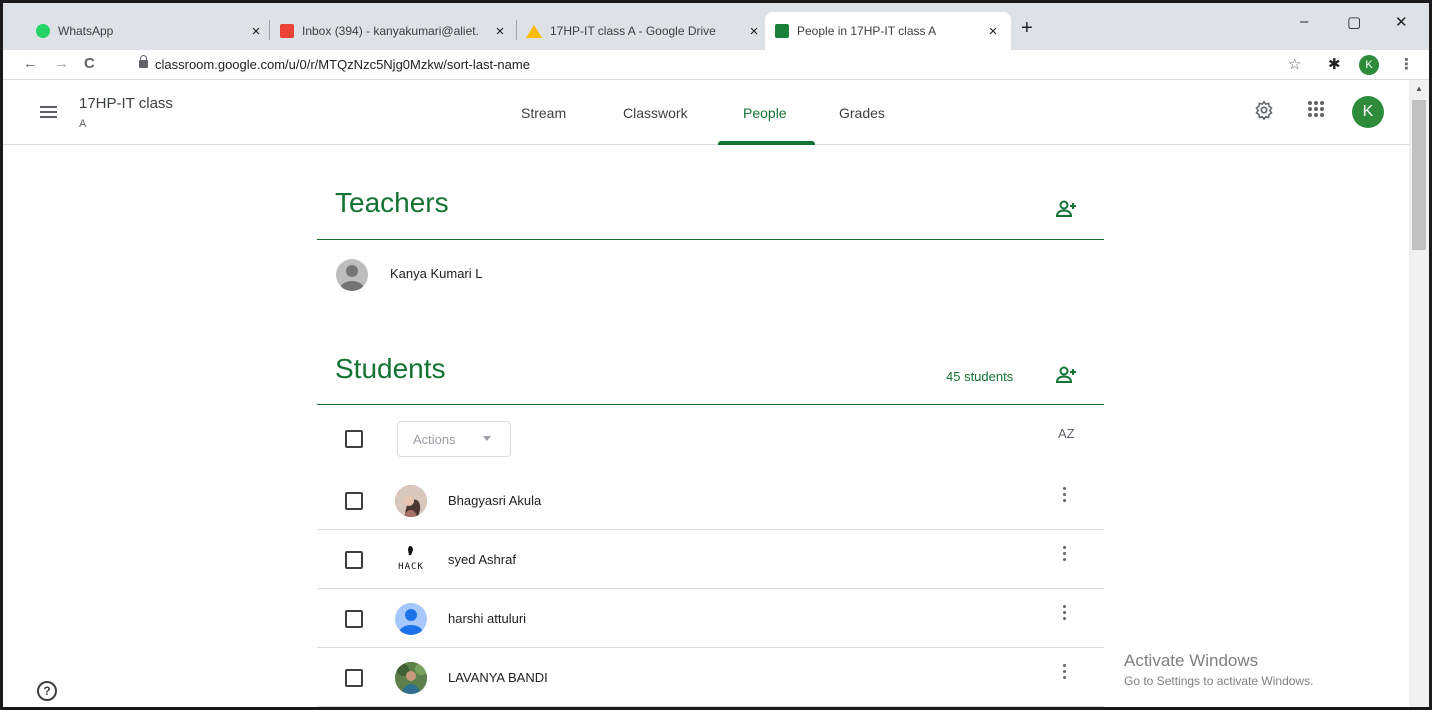  What do you see at coordinates (30, 63) in the screenshot?
I see `back-button: ←` at bounding box center [30, 63].